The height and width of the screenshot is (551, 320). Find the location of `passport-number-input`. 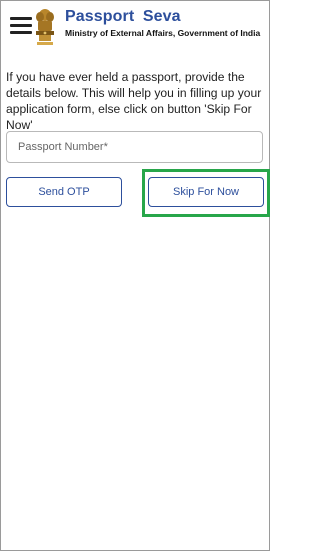

passport-number-input is located at coordinates (134, 147).